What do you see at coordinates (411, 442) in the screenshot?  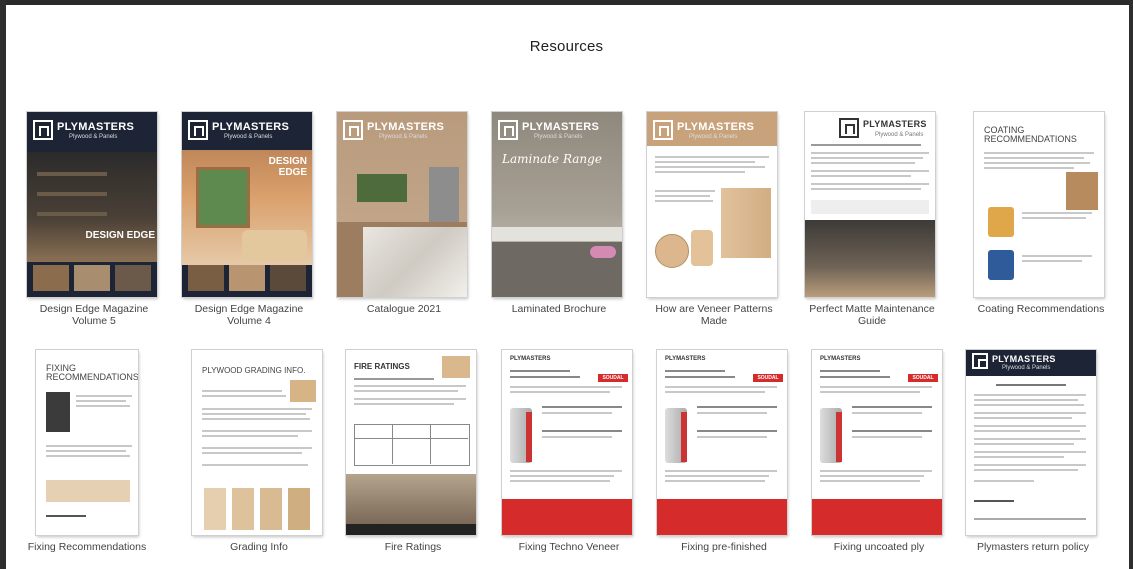 I see `cover-thumbnail: FIRE RATINGS` at bounding box center [411, 442].